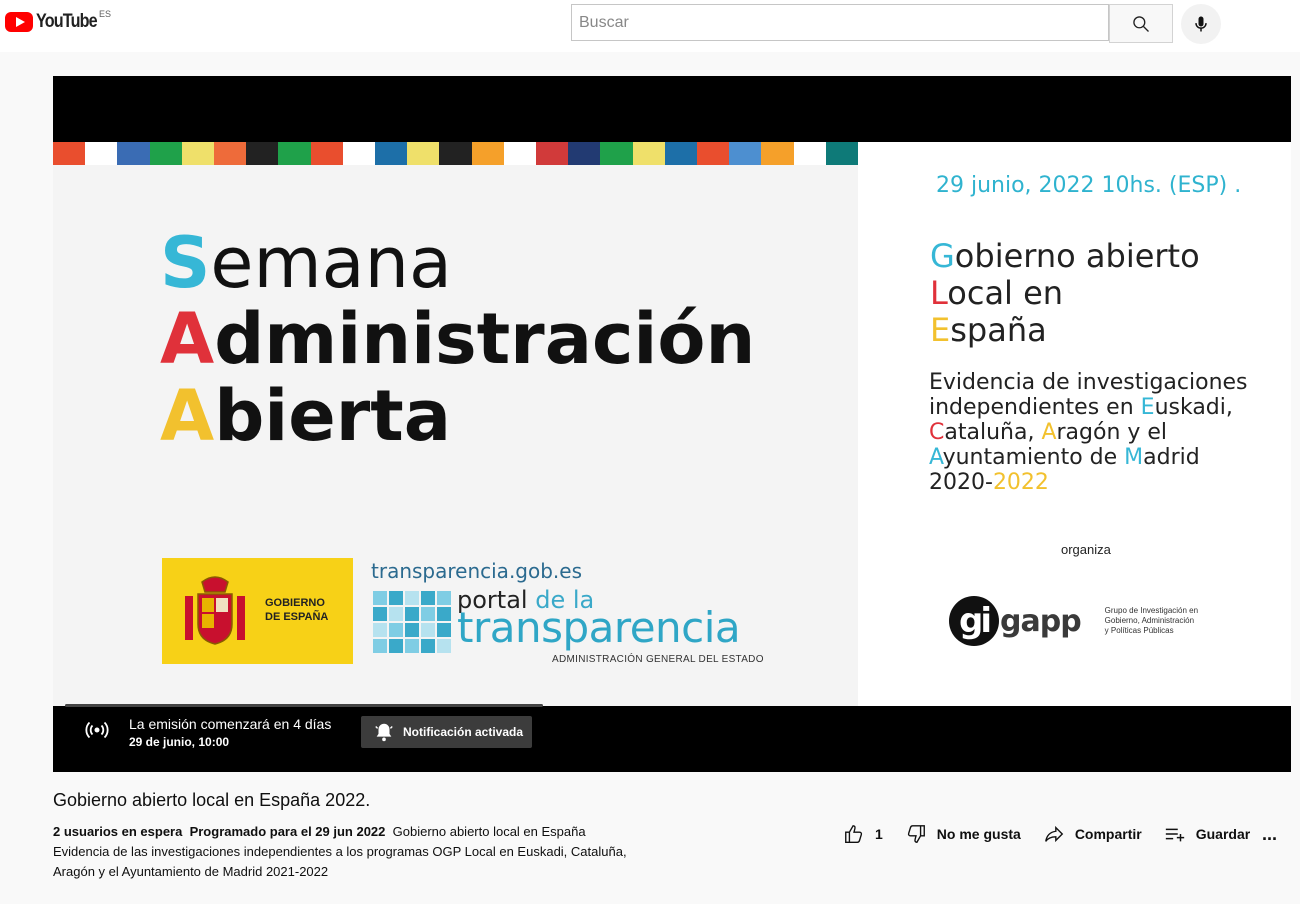 The image size is (1300, 904). I want to click on live-progress-bar, so click(304, 705).